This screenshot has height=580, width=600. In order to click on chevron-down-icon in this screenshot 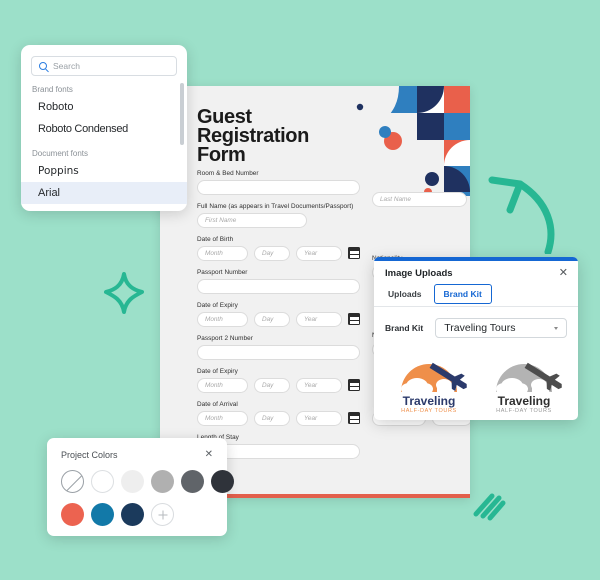, I will do `click(556, 328)`.